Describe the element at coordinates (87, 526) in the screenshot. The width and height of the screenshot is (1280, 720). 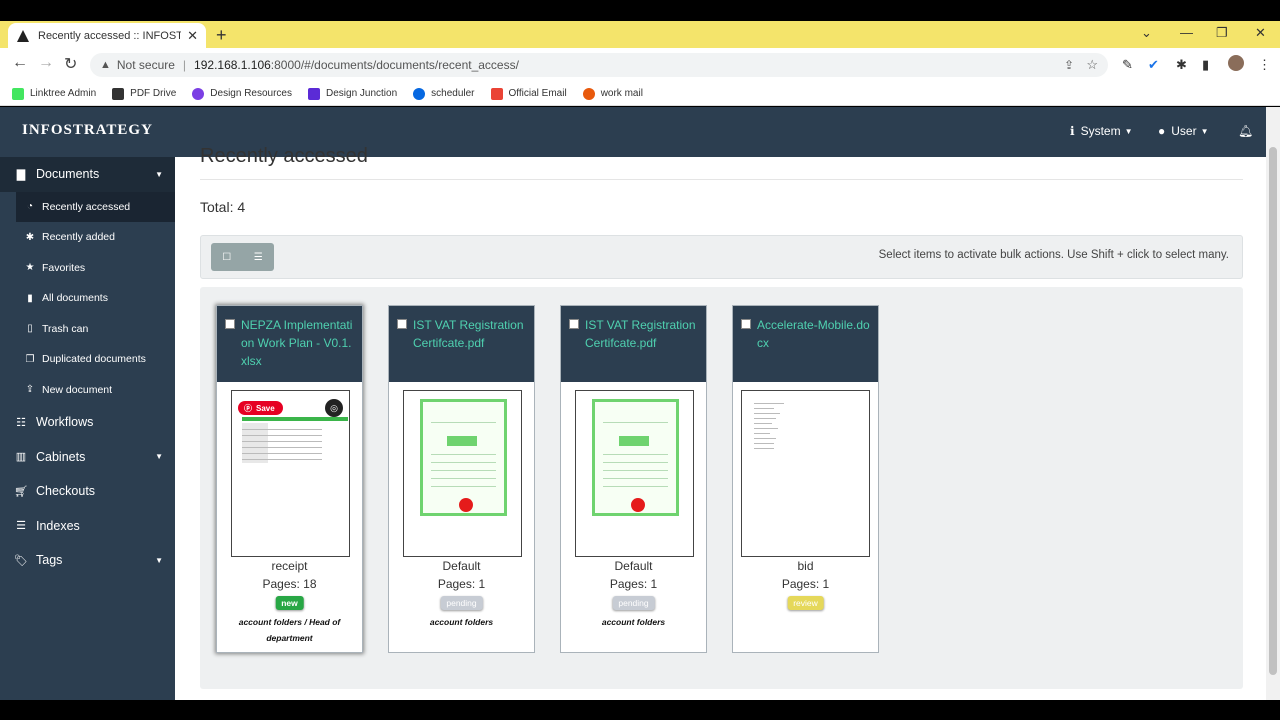
I see `sidebar-item-indexes: ☰ Indexes` at that location.